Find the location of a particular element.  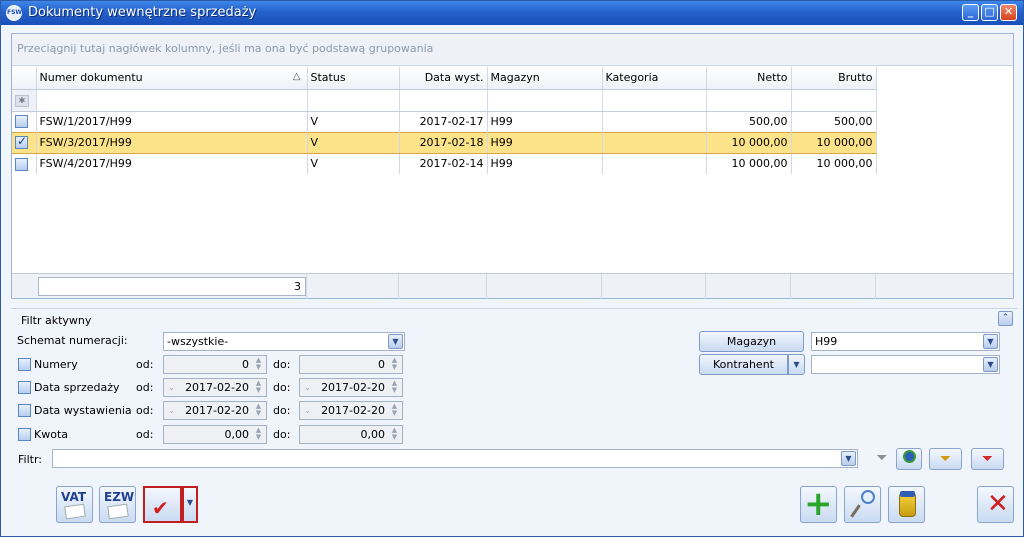

ezw-label: EZW is located at coordinates (119, 497).